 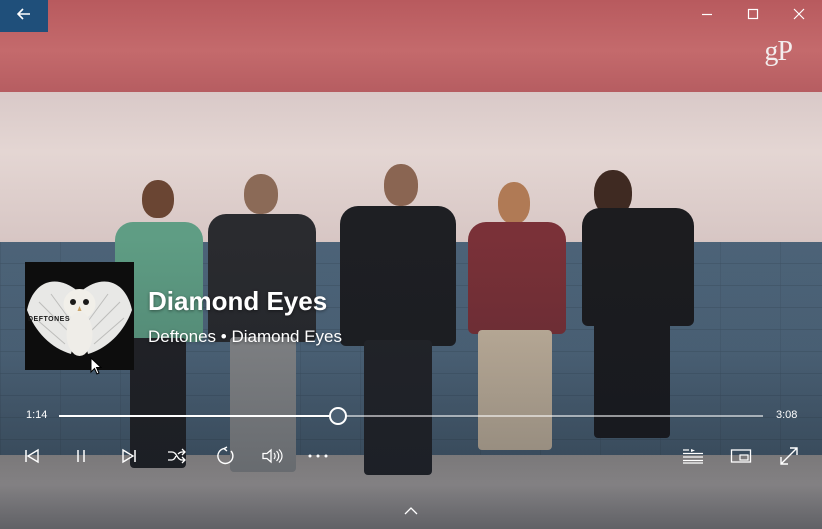 I want to click on pause-button, so click(x=81, y=456).